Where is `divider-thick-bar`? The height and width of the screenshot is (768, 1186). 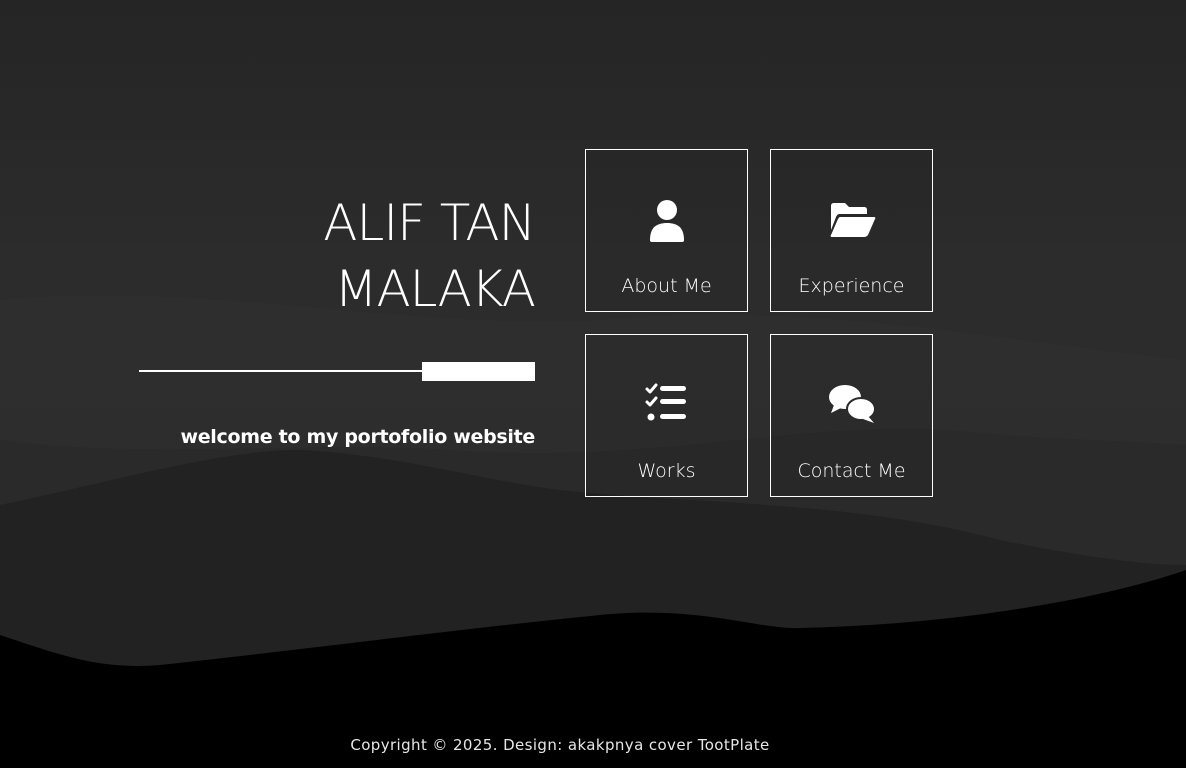 divider-thick-bar is located at coordinates (478, 371).